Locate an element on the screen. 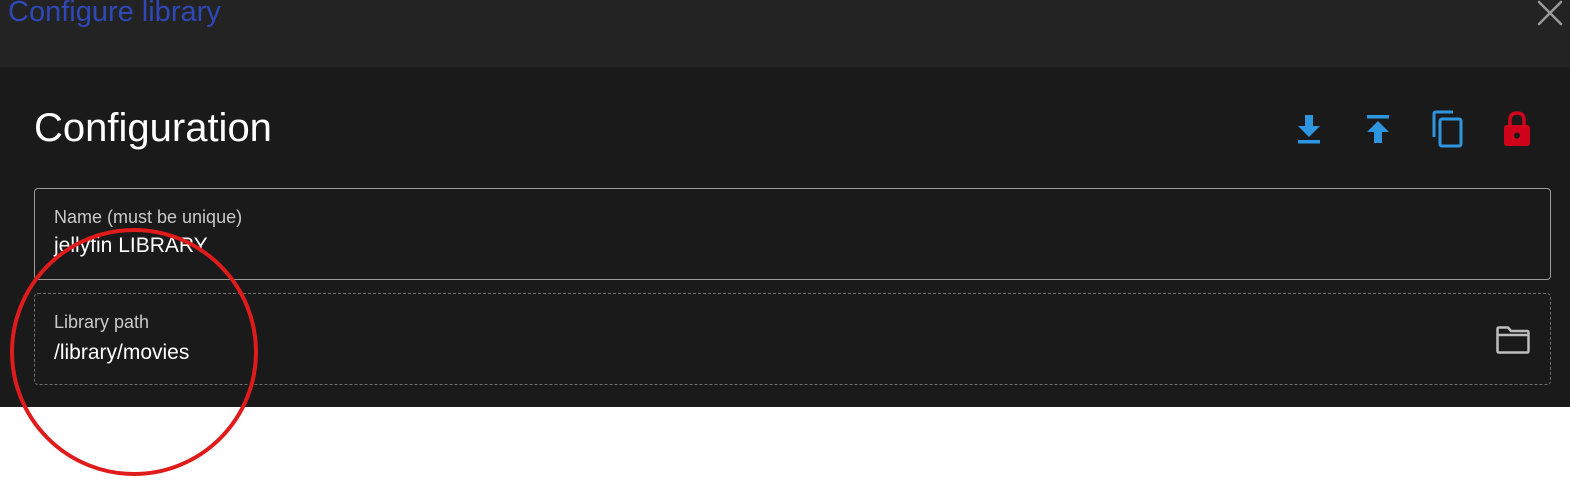 Image resolution: width=1570 pixels, height=488 pixels. name-field-value: jellyfin LIBRARY is located at coordinates (131, 246).